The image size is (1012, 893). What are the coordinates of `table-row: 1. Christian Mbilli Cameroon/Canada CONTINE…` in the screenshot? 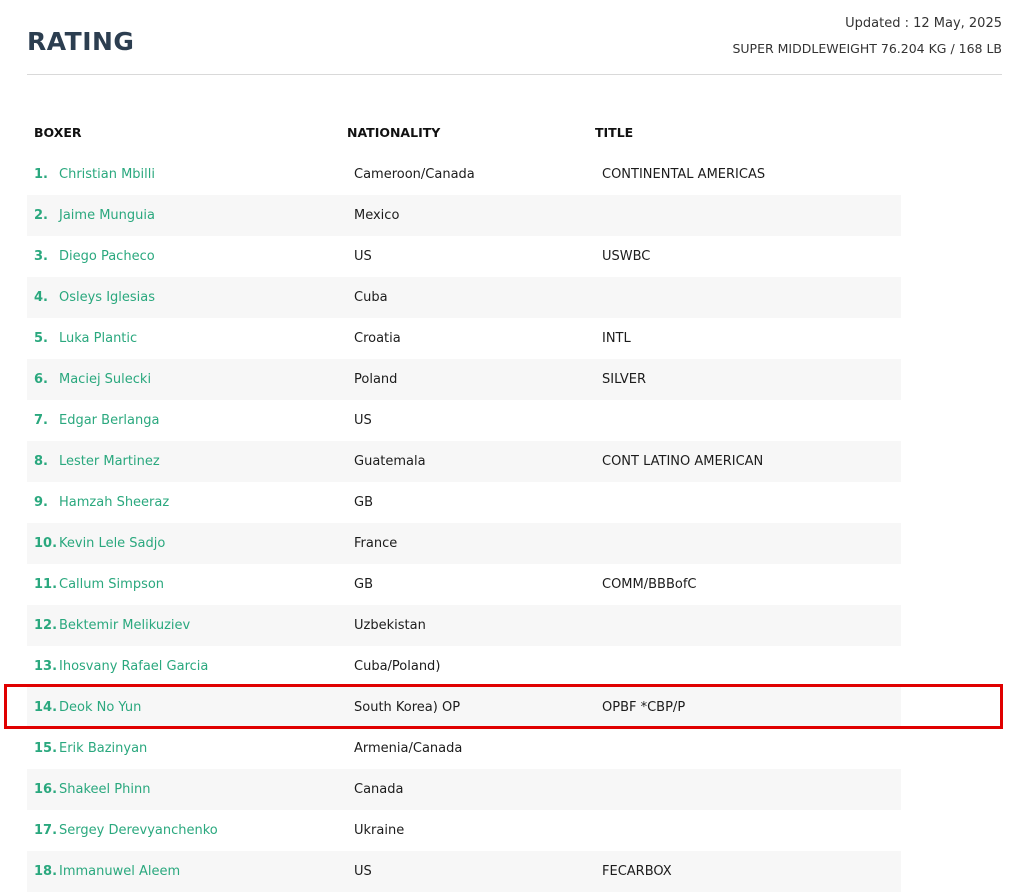 It's located at (464, 174).